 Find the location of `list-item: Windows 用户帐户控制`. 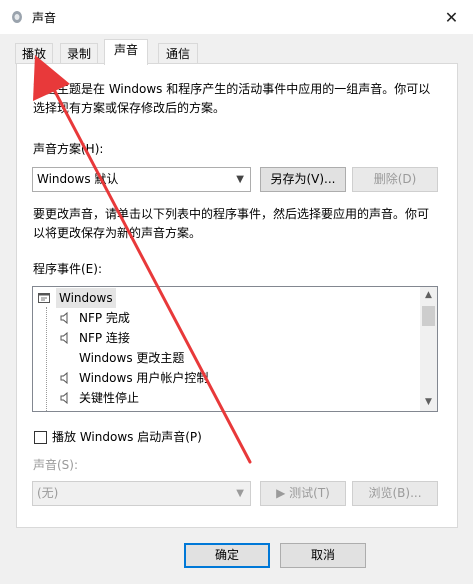

list-item: Windows 用户帐户控制 is located at coordinates (225, 378).